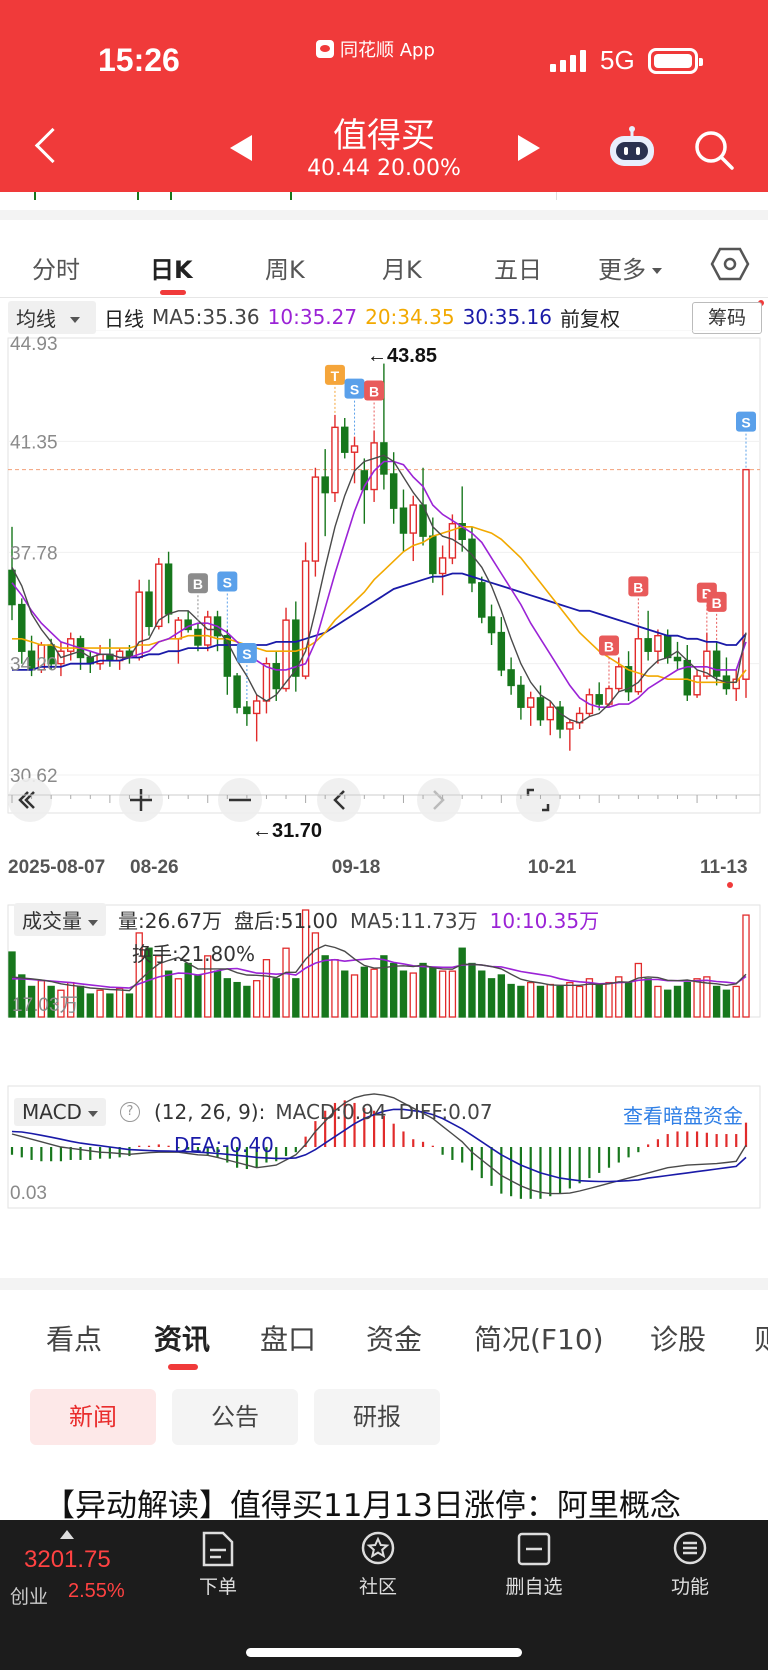 The height and width of the screenshot is (1670, 768). I want to click on dark-pool-link: 查看暗盘资金, so click(683, 1114).